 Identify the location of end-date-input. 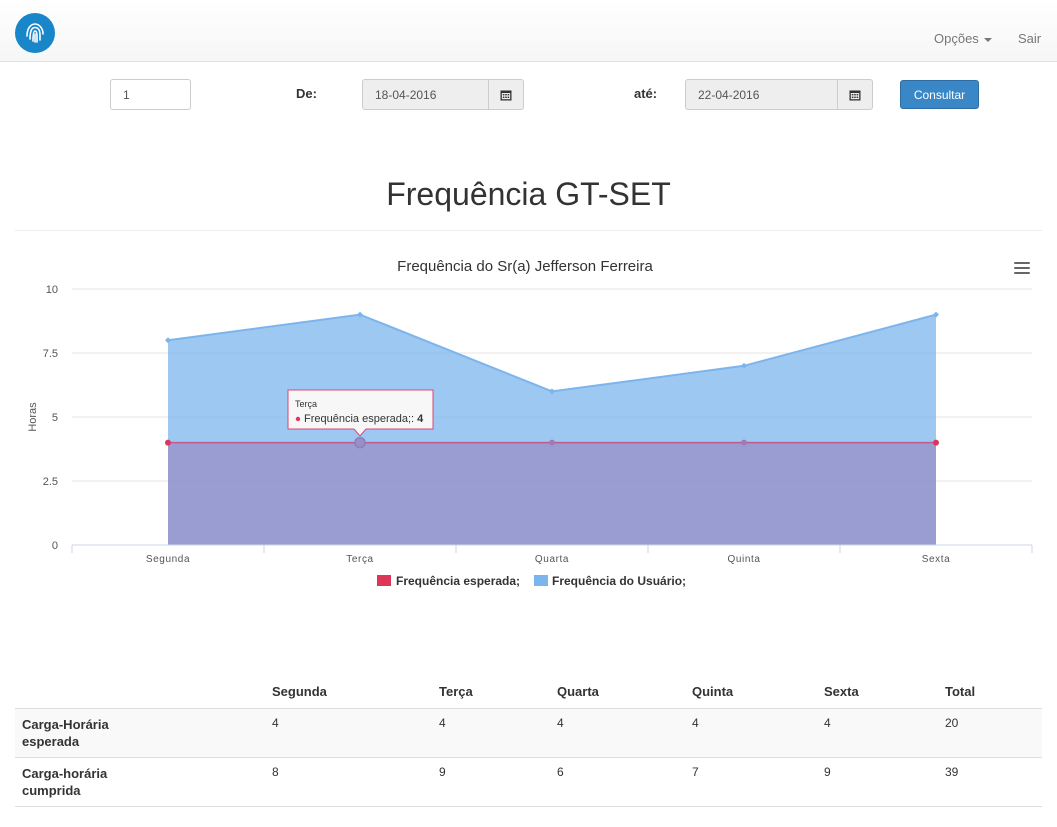
(761, 94).